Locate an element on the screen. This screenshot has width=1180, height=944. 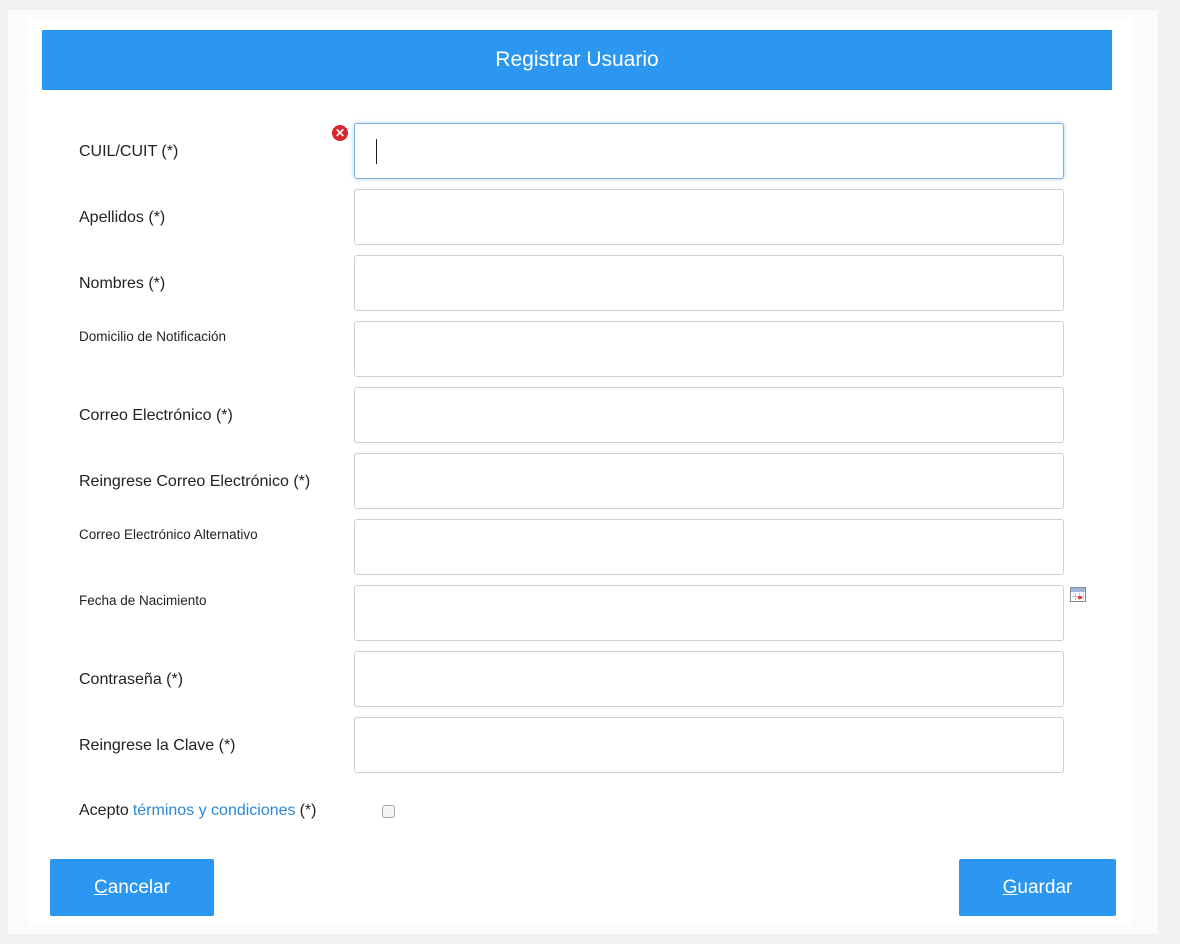
calendar-icon is located at coordinates (1078, 594).